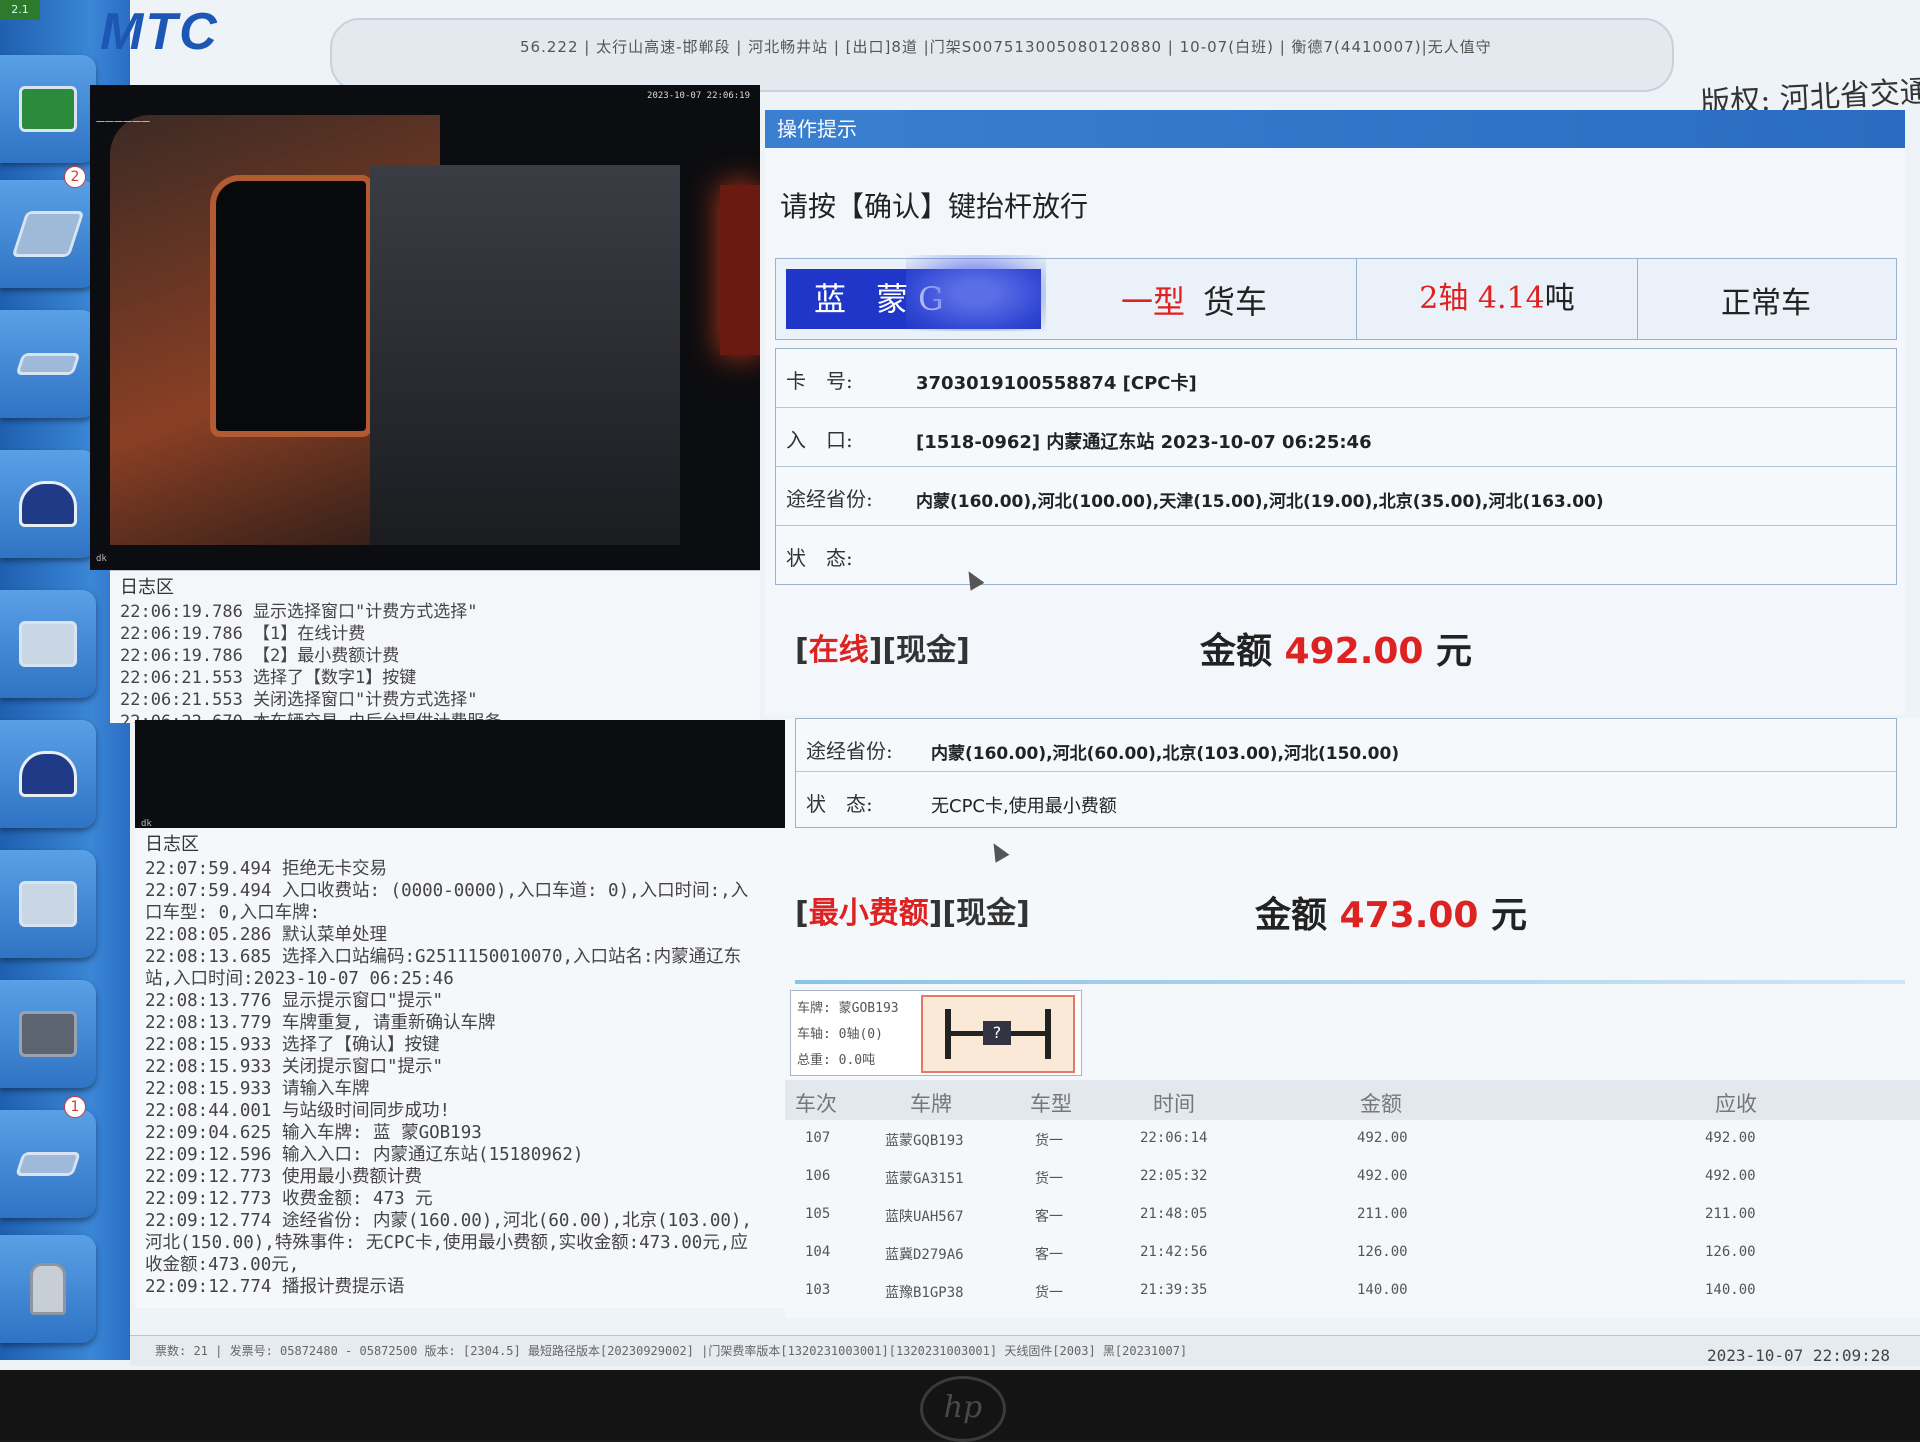 This screenshot has width=1920, height=1442. I want to click on cell-time: 22:05:32, so click(1174, 1176).